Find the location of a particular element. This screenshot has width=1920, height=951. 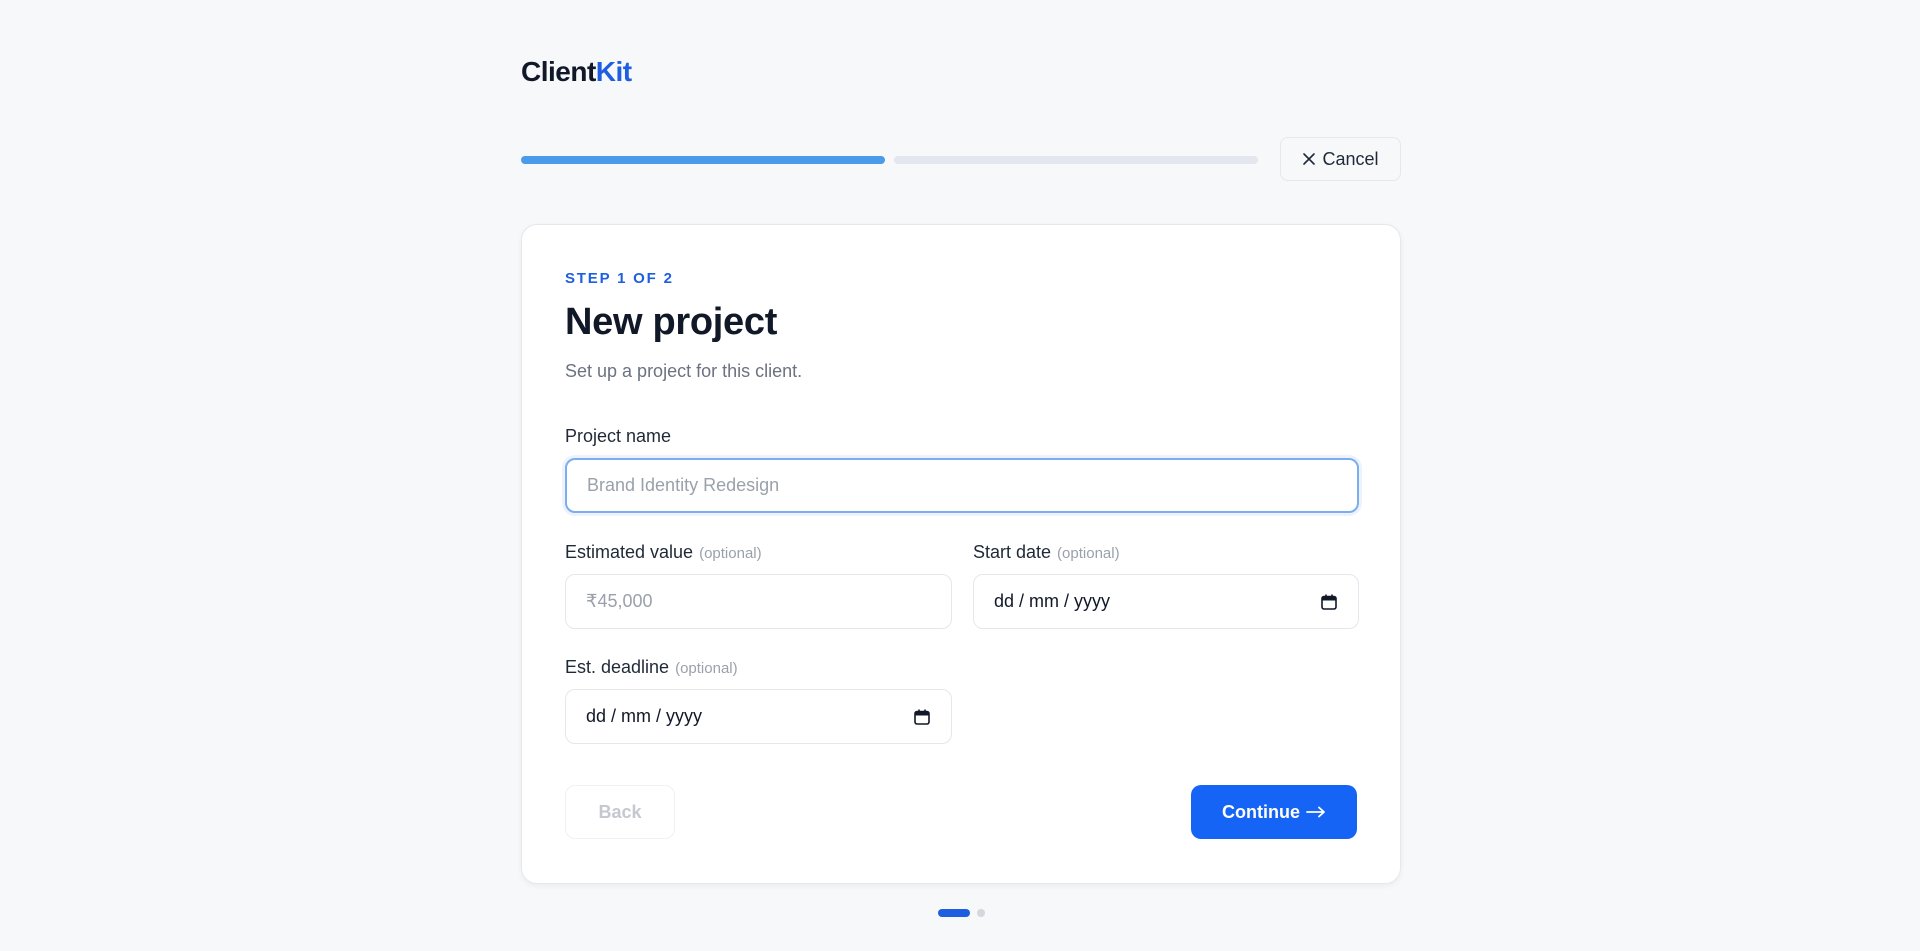

cancel-button: Cancel is located at coordinates (1340, 159).